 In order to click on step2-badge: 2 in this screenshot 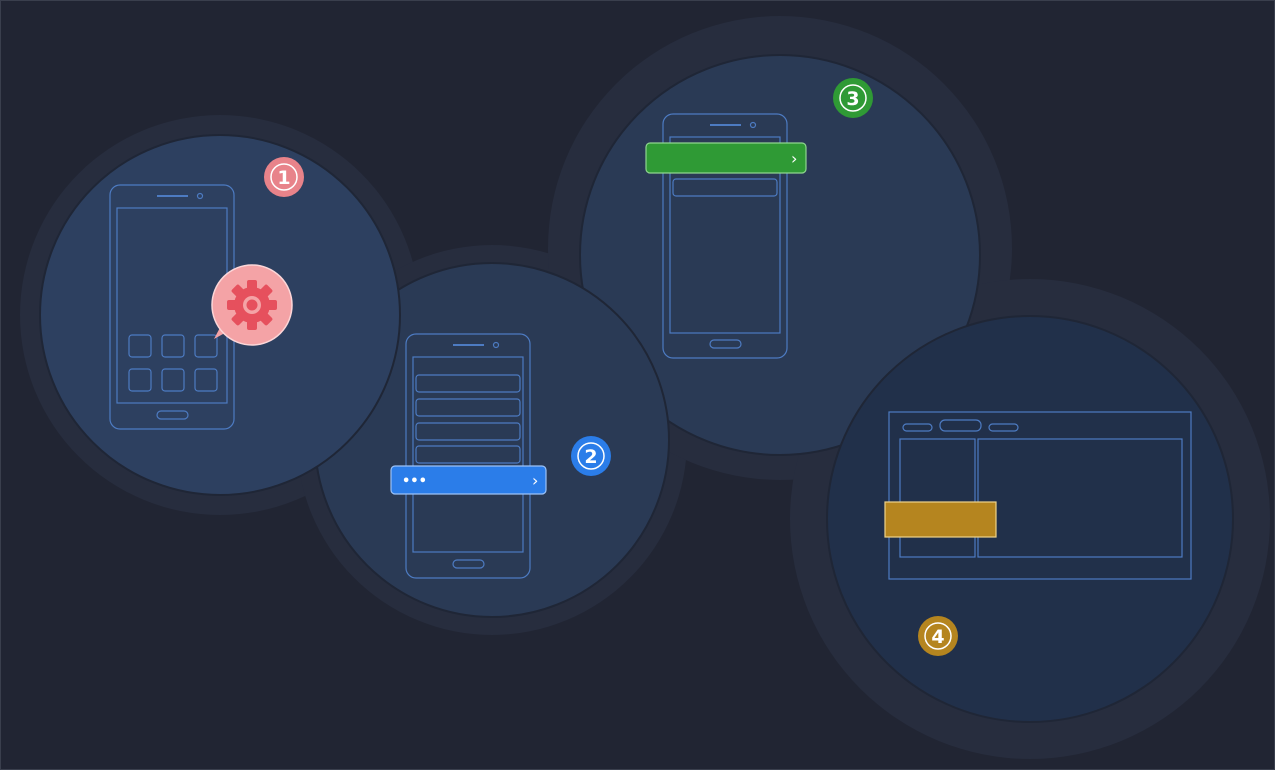, I will do `click(591, 456)`.